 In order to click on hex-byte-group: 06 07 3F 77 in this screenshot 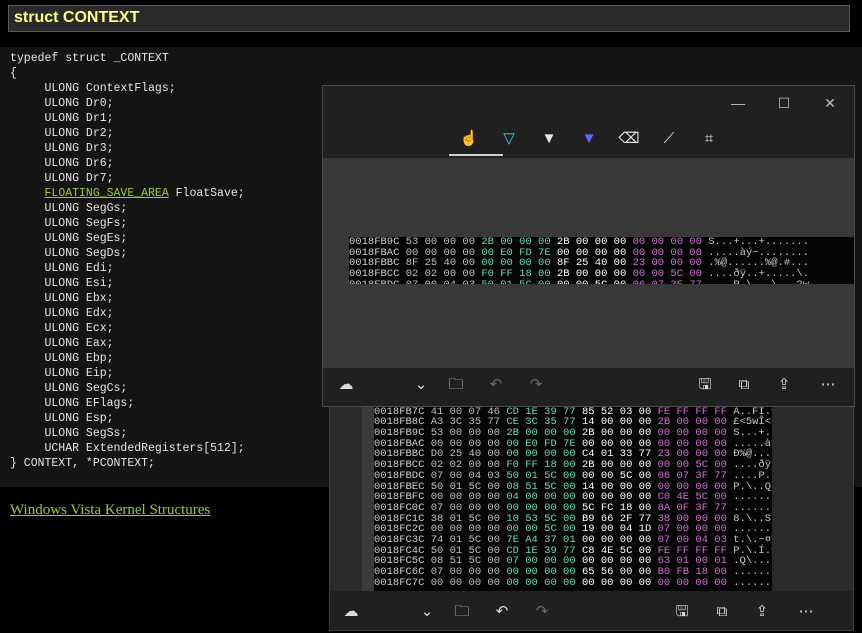, I will do `click(667, 281)`.